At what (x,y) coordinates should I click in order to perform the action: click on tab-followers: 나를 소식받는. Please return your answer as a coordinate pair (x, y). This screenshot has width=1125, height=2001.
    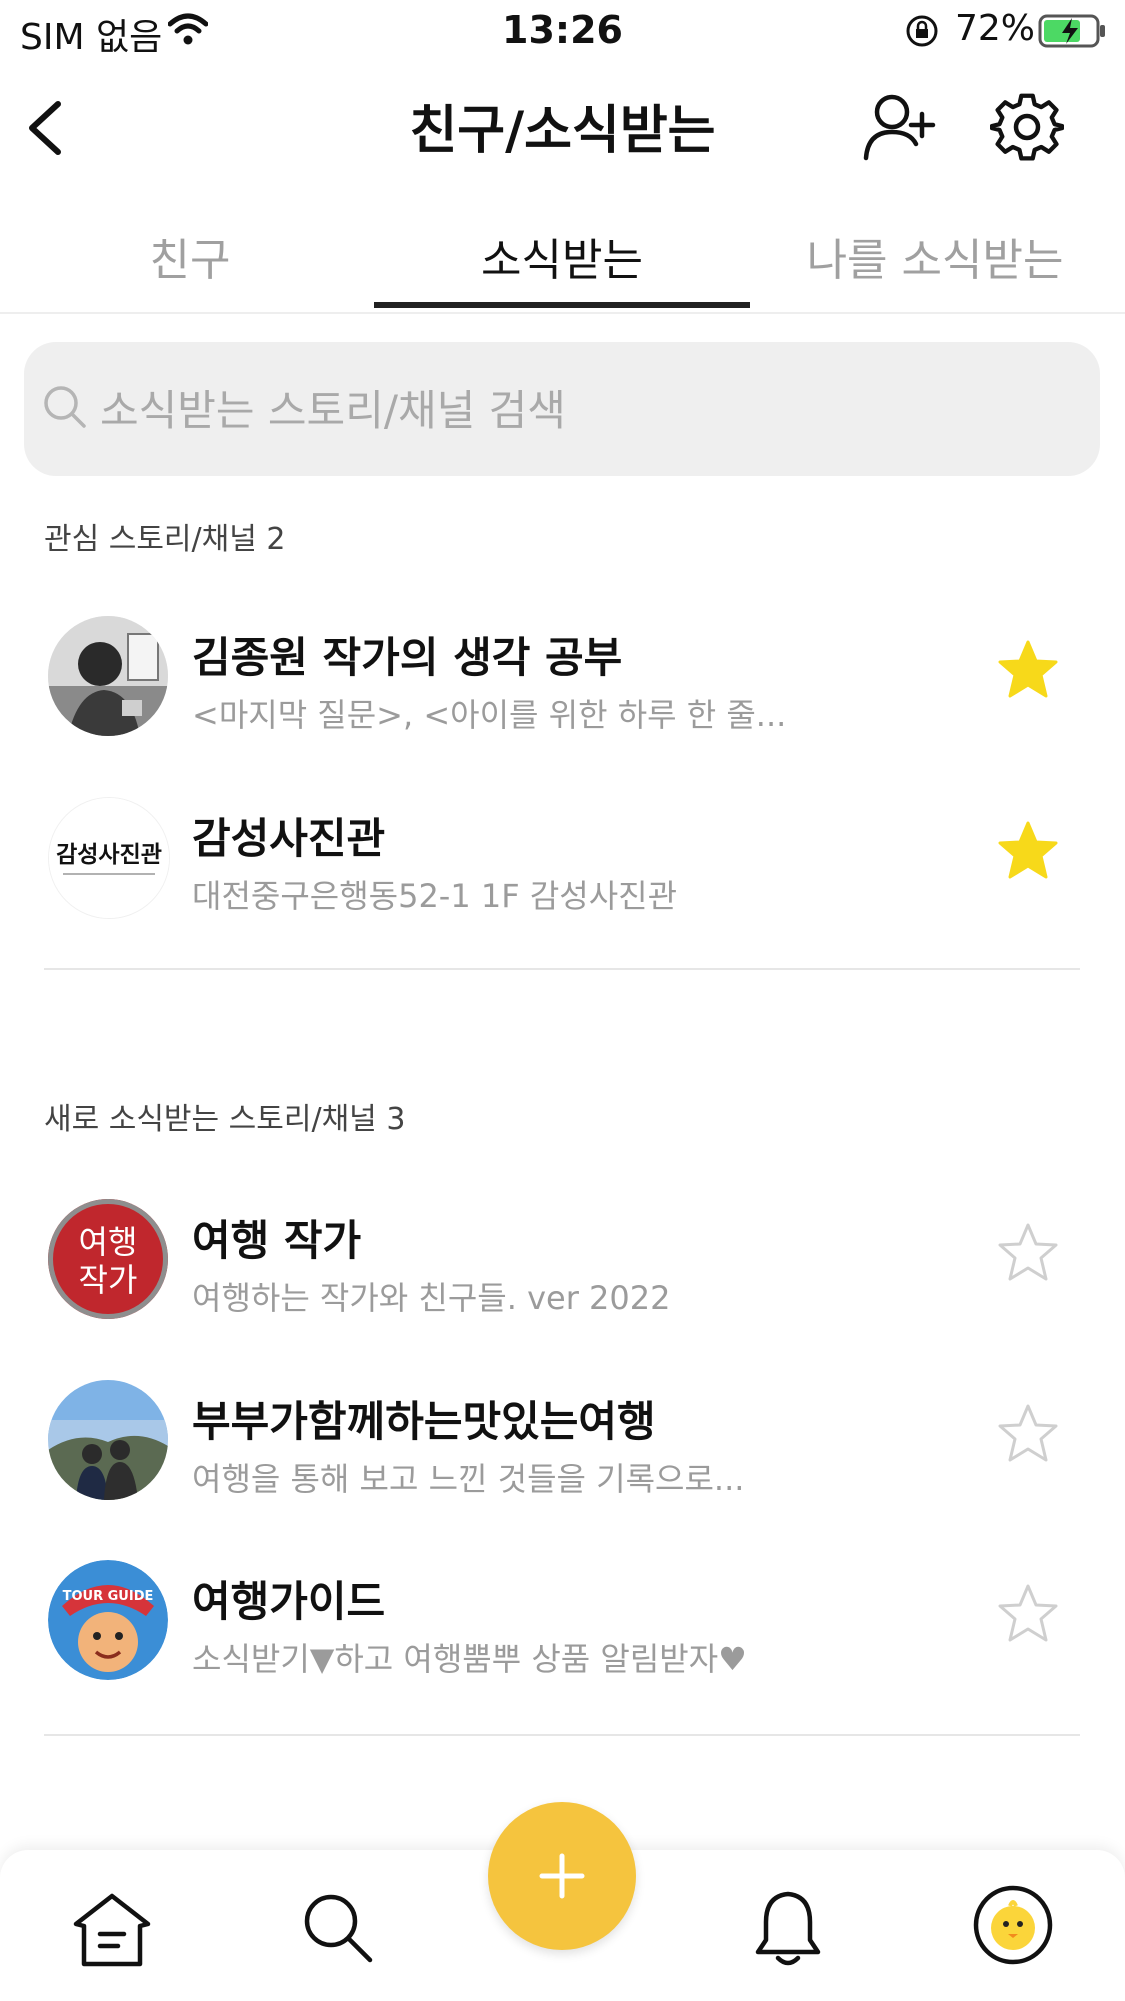
    Looking at the image, I should click on (935, 256).